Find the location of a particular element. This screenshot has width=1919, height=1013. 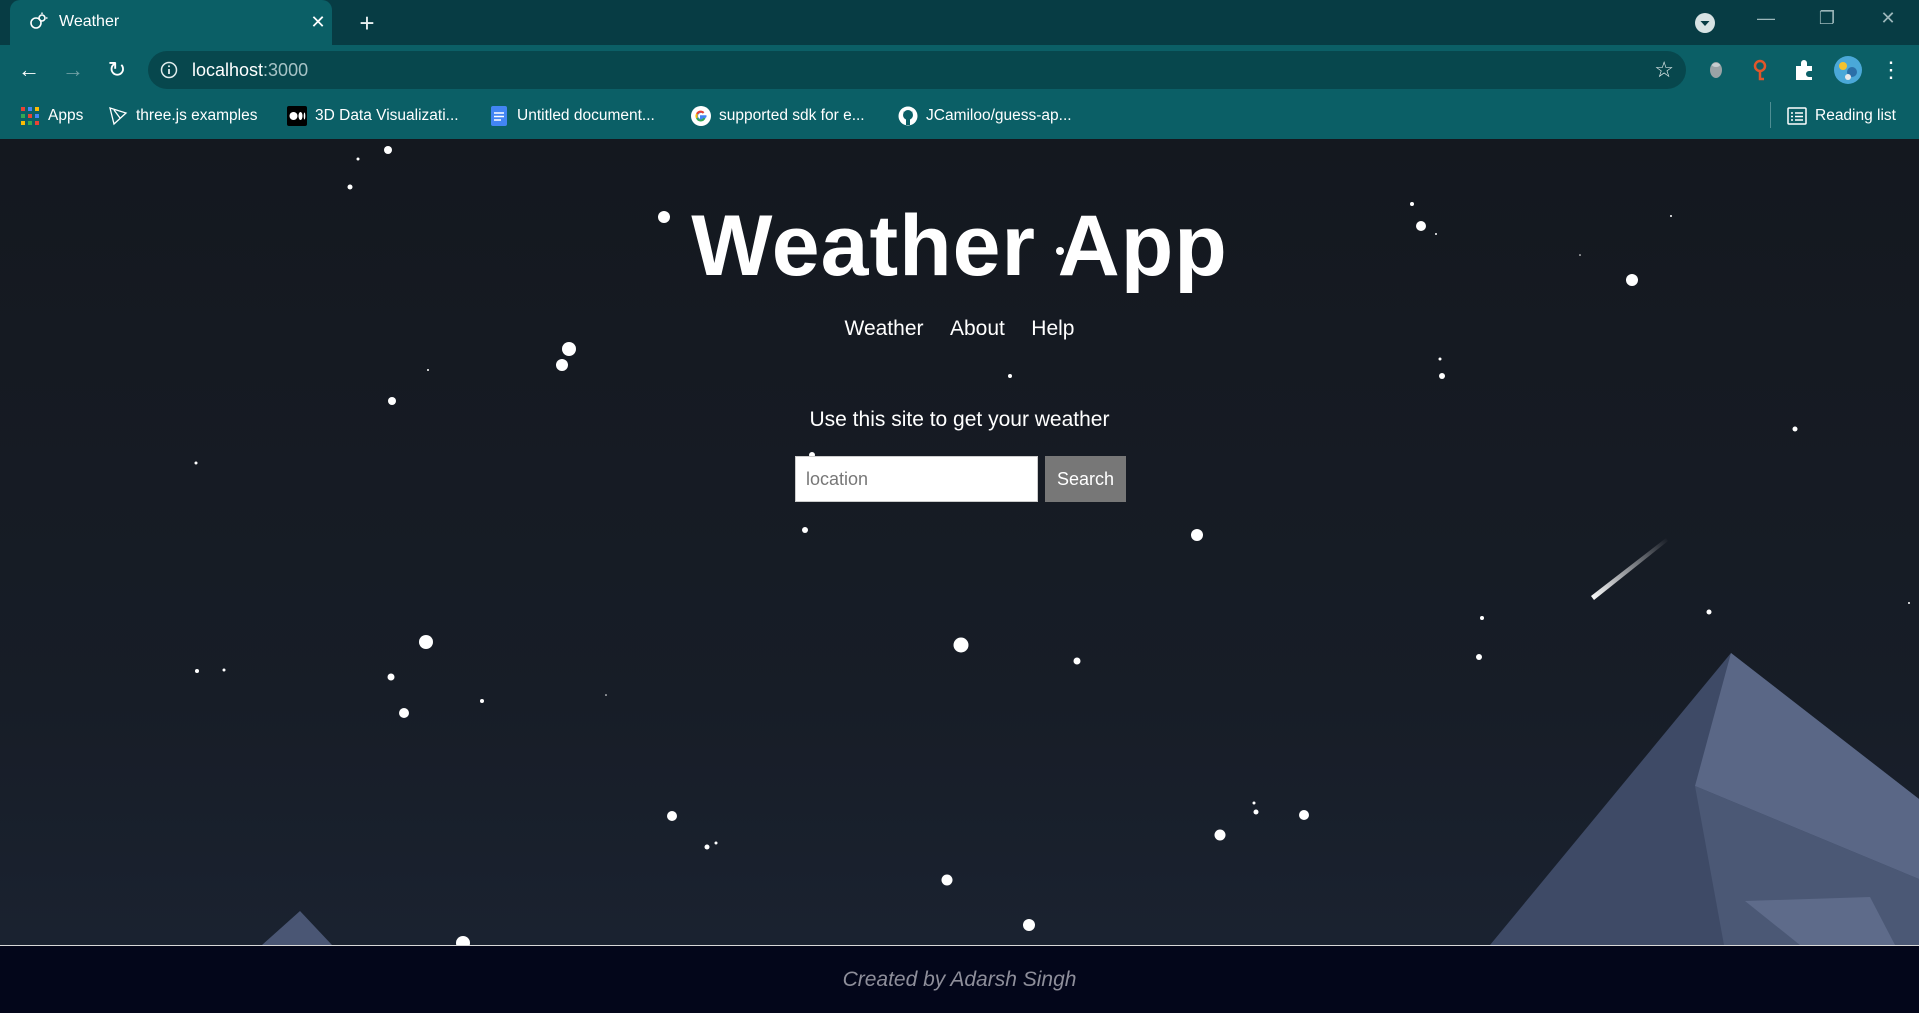

bookmark-apps: Apps is located at coordinates (51, 117).